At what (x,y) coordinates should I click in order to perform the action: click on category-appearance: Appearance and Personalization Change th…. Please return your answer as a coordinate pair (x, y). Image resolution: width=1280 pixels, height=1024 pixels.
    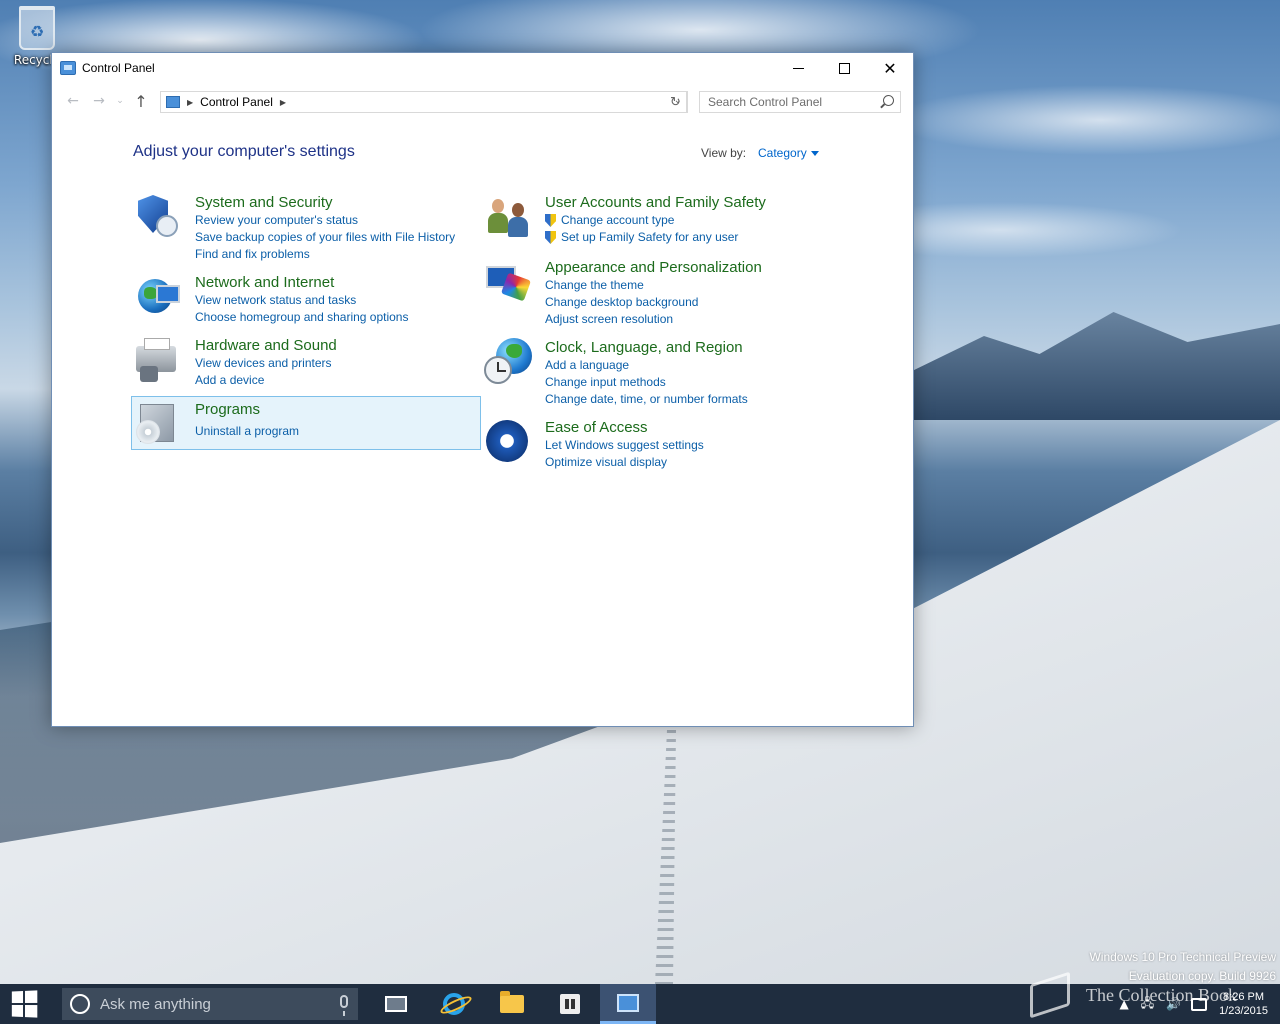
    Looking at the image, I should click on (623, 293).